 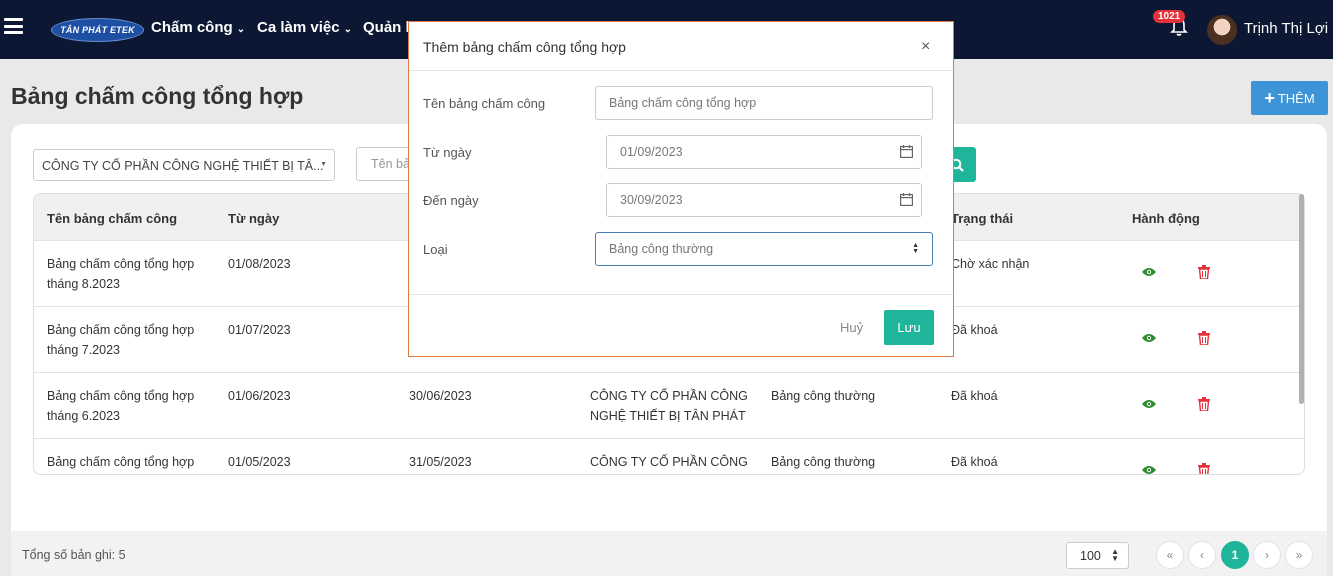 I want to click on notification-badge: 1021, so click(x=1169, y=16).